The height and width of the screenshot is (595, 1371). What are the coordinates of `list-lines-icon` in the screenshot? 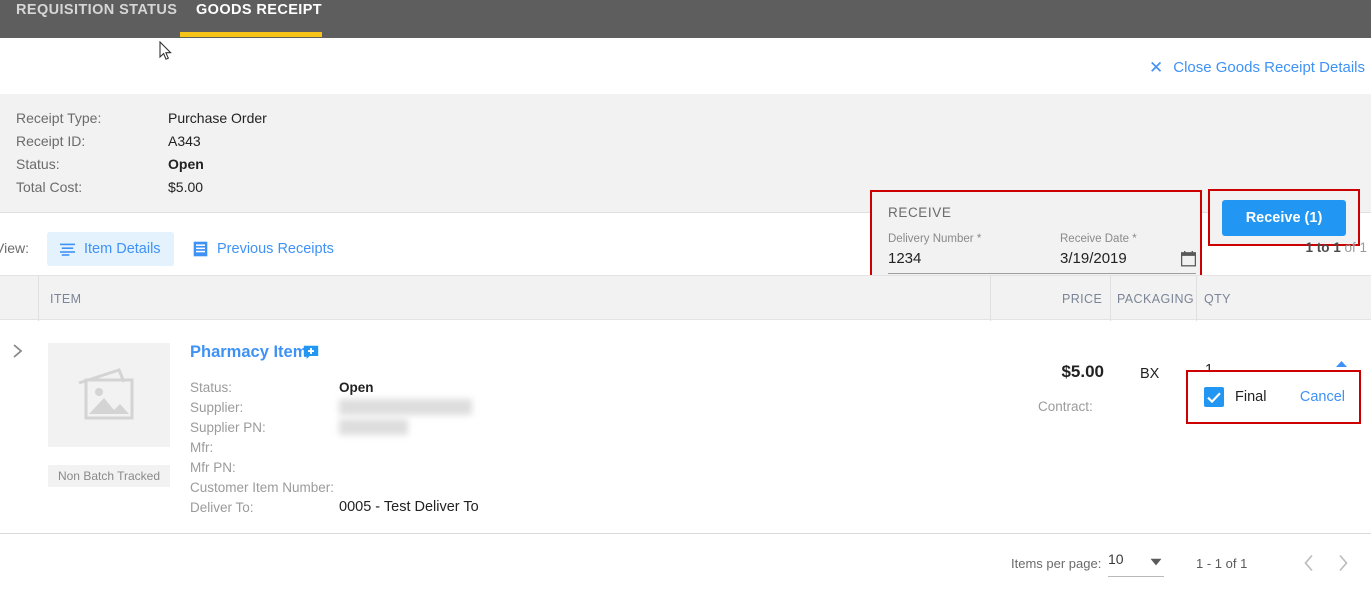 It's located at (67, 249).